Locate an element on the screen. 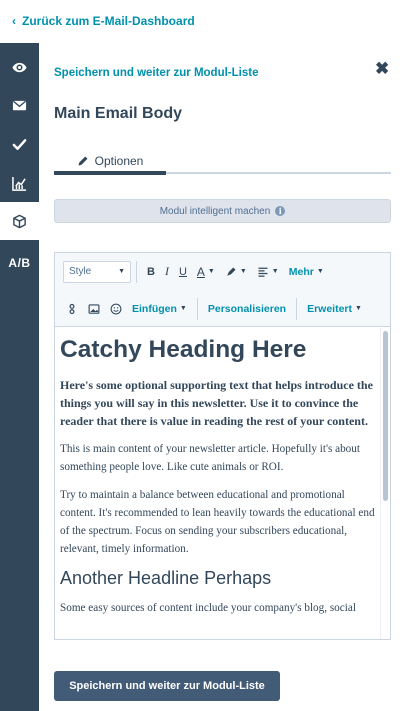  save-and-continue-link: Speichern und weiter zur Modul-Liste is located at coordinates (156, 73).